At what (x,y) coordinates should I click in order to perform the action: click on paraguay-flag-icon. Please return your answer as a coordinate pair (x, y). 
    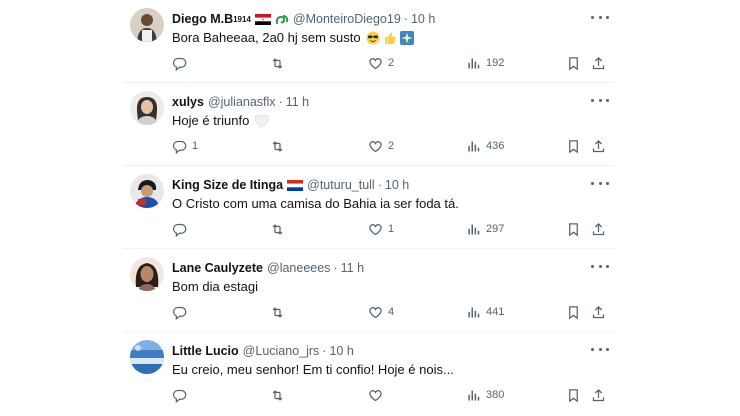
    Looking at the image, I should click on (295, 185).